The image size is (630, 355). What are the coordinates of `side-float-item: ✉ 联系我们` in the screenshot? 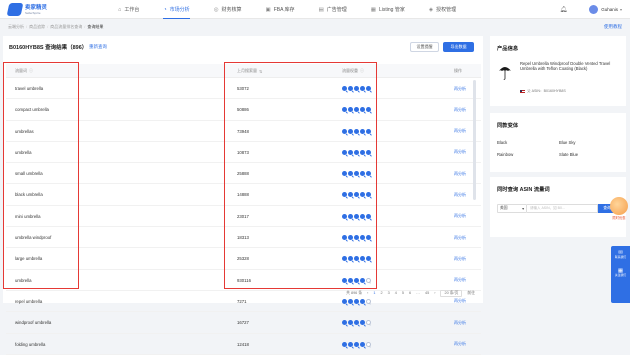 It's located at (620, 255).